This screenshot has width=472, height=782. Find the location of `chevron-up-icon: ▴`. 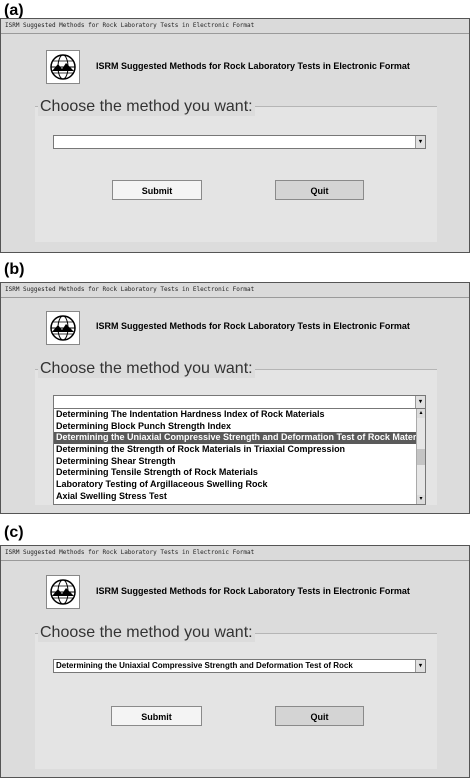

chevron-up-icon: ▴ is located at coordinates (421, 413).